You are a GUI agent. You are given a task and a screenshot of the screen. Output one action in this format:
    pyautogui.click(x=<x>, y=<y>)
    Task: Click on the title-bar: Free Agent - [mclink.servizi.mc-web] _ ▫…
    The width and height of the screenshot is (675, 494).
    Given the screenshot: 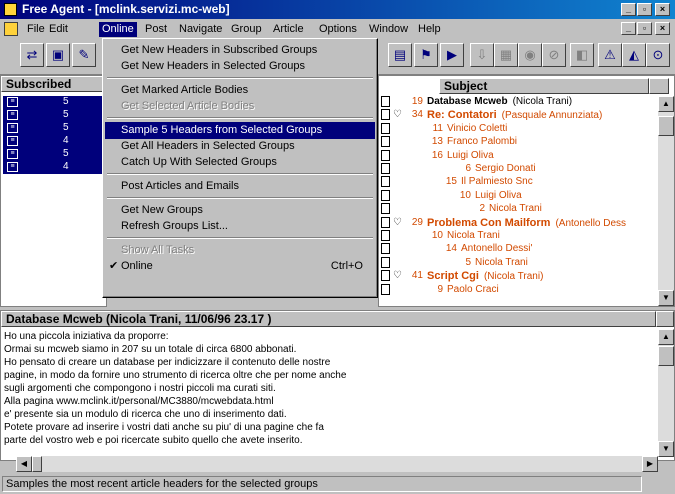 What is the action you would take?
    pyautogui.click(x=337, y=9)
    